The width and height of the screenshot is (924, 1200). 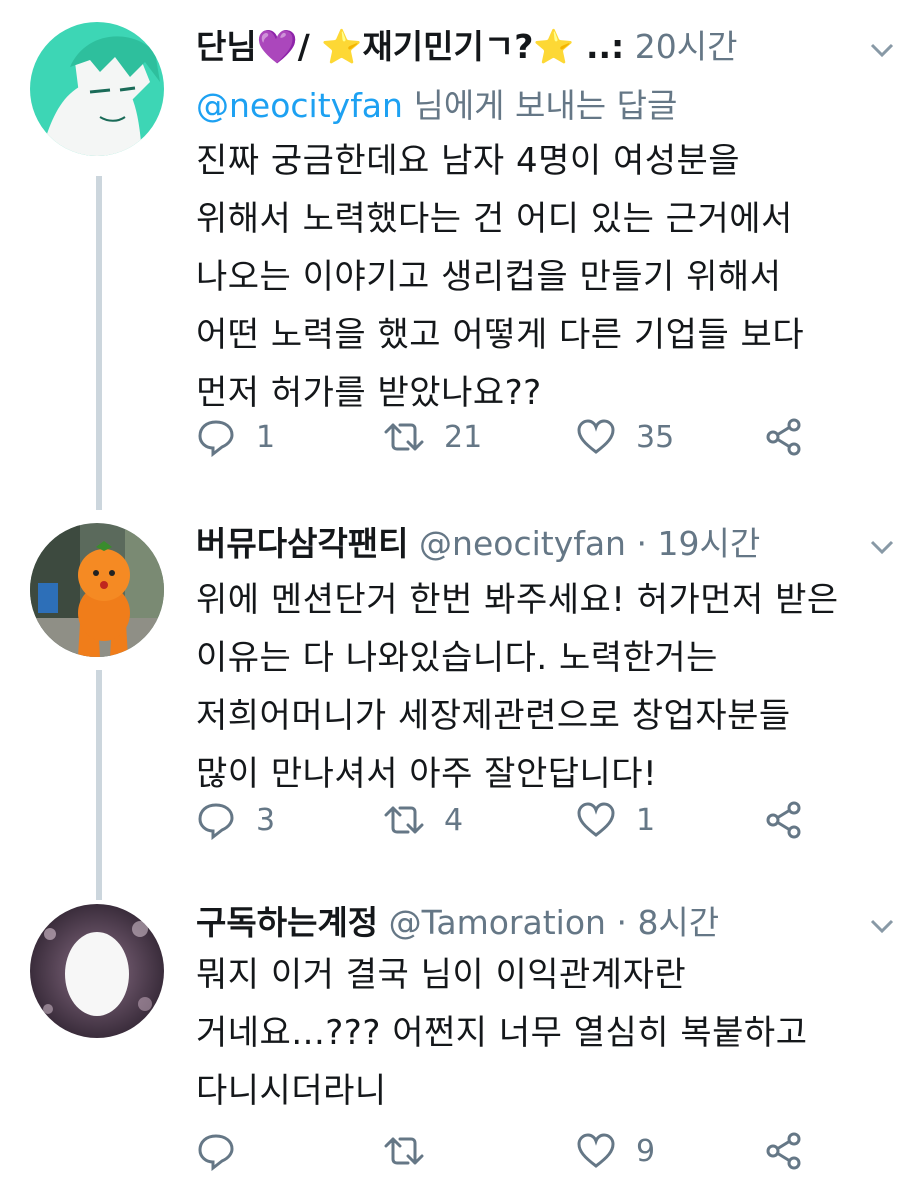 I want to click on reply-to-mention: @neocityfan, so click(x=299, y=105).